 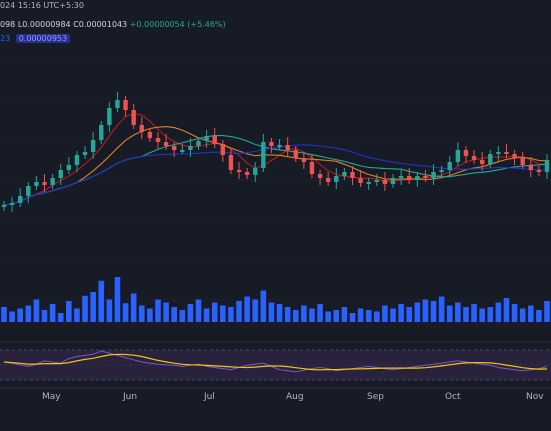 I want to click on ma-legend: 23 0.00000953, so click(x=35, y=38).